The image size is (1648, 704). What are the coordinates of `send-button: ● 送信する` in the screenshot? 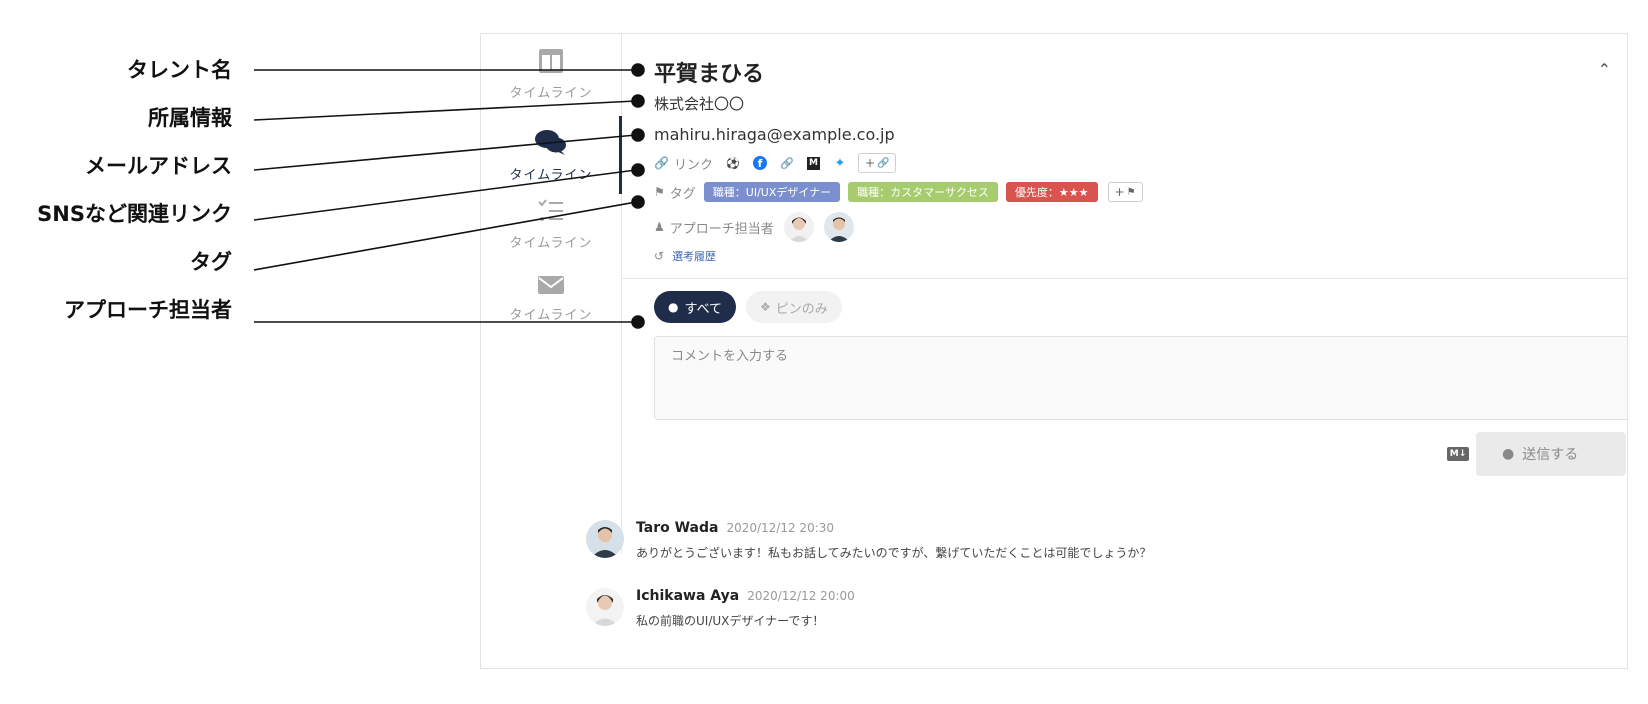 It's located at (1551, 454).